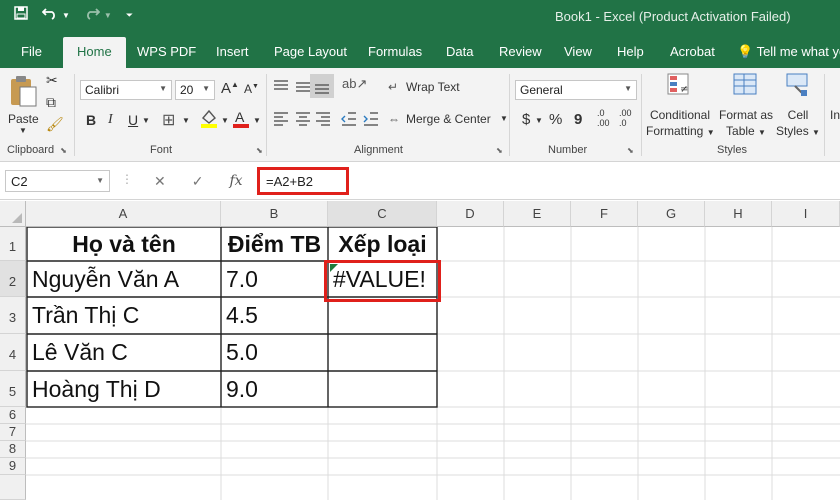 The image size is (840, 500). Describe the element at coordinates (798, 107) in the screenshot. I see `cell-styles-button: Cell Styles ▼` at that location.